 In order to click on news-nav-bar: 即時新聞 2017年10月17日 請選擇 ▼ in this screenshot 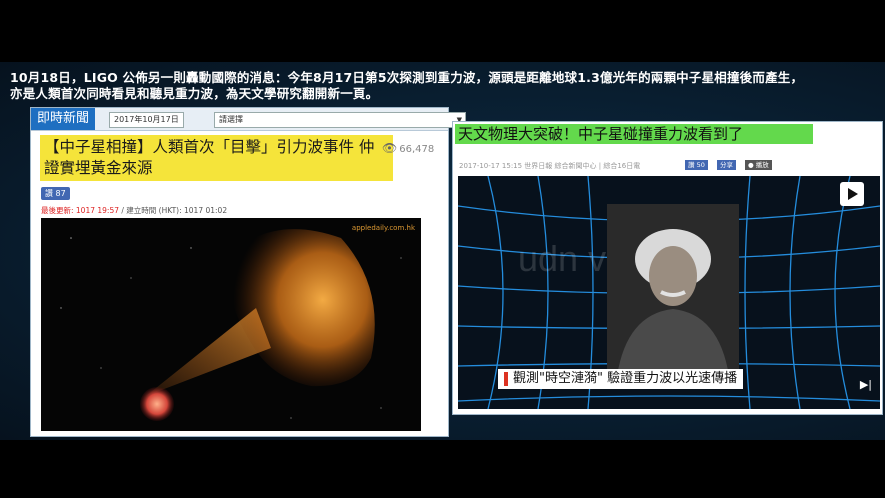, I will do `click(248, 119)`.